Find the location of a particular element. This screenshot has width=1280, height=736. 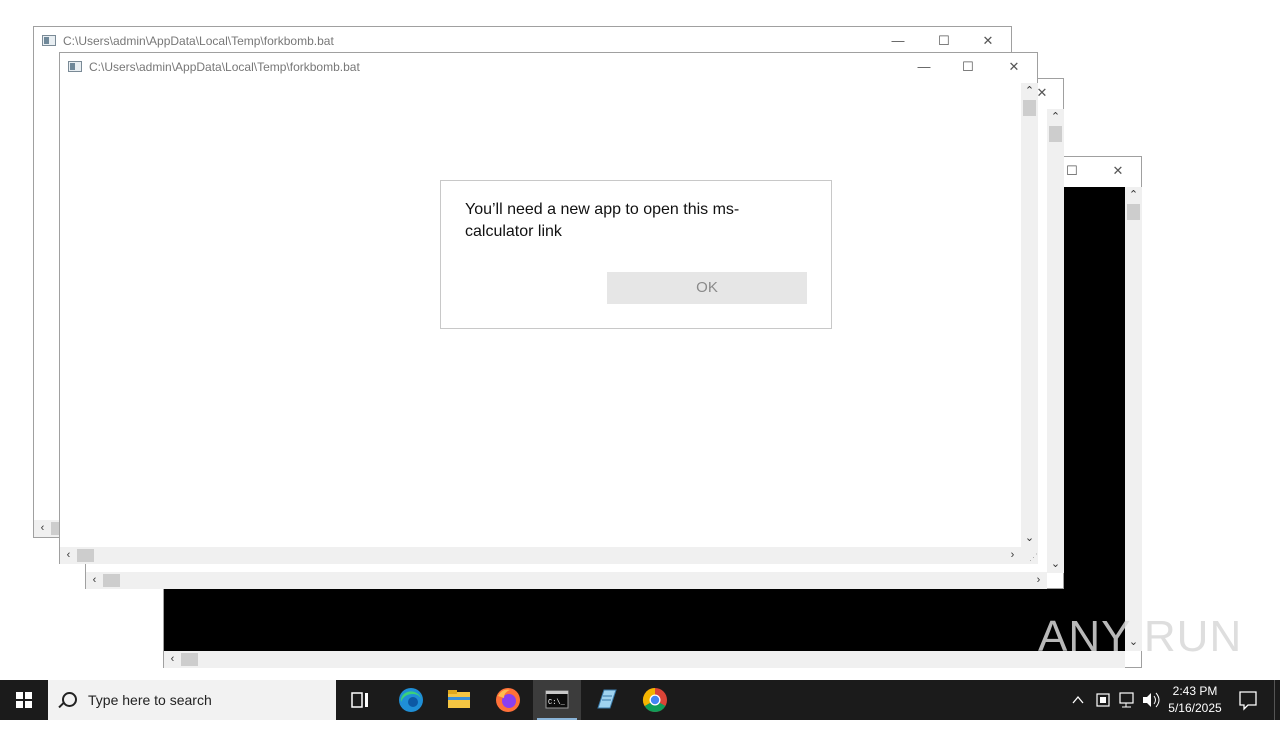

edge-icon is located at coordinates (411, 700).